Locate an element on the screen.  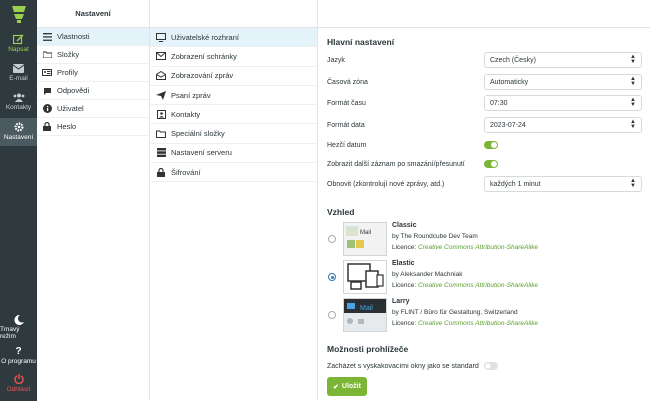
nav-compose: Napsat is located at coordinates (18, 45).